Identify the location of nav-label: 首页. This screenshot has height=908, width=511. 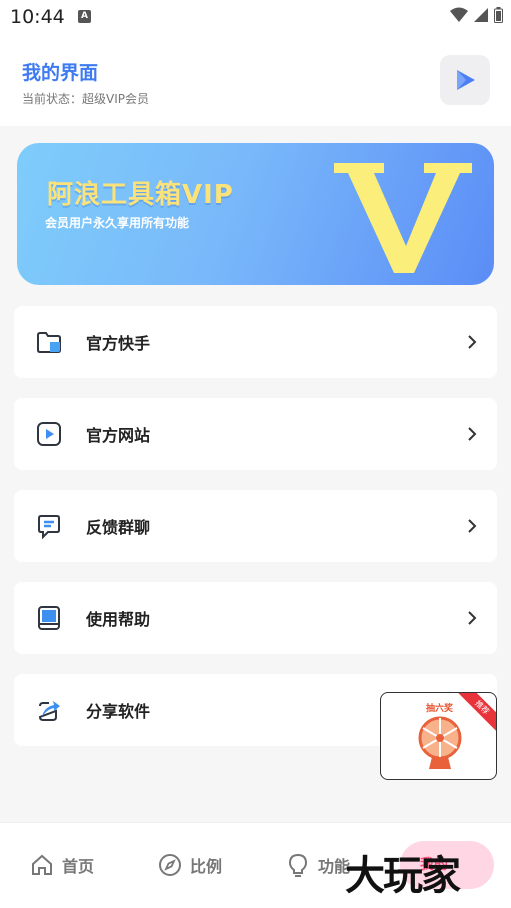
(78, 866).